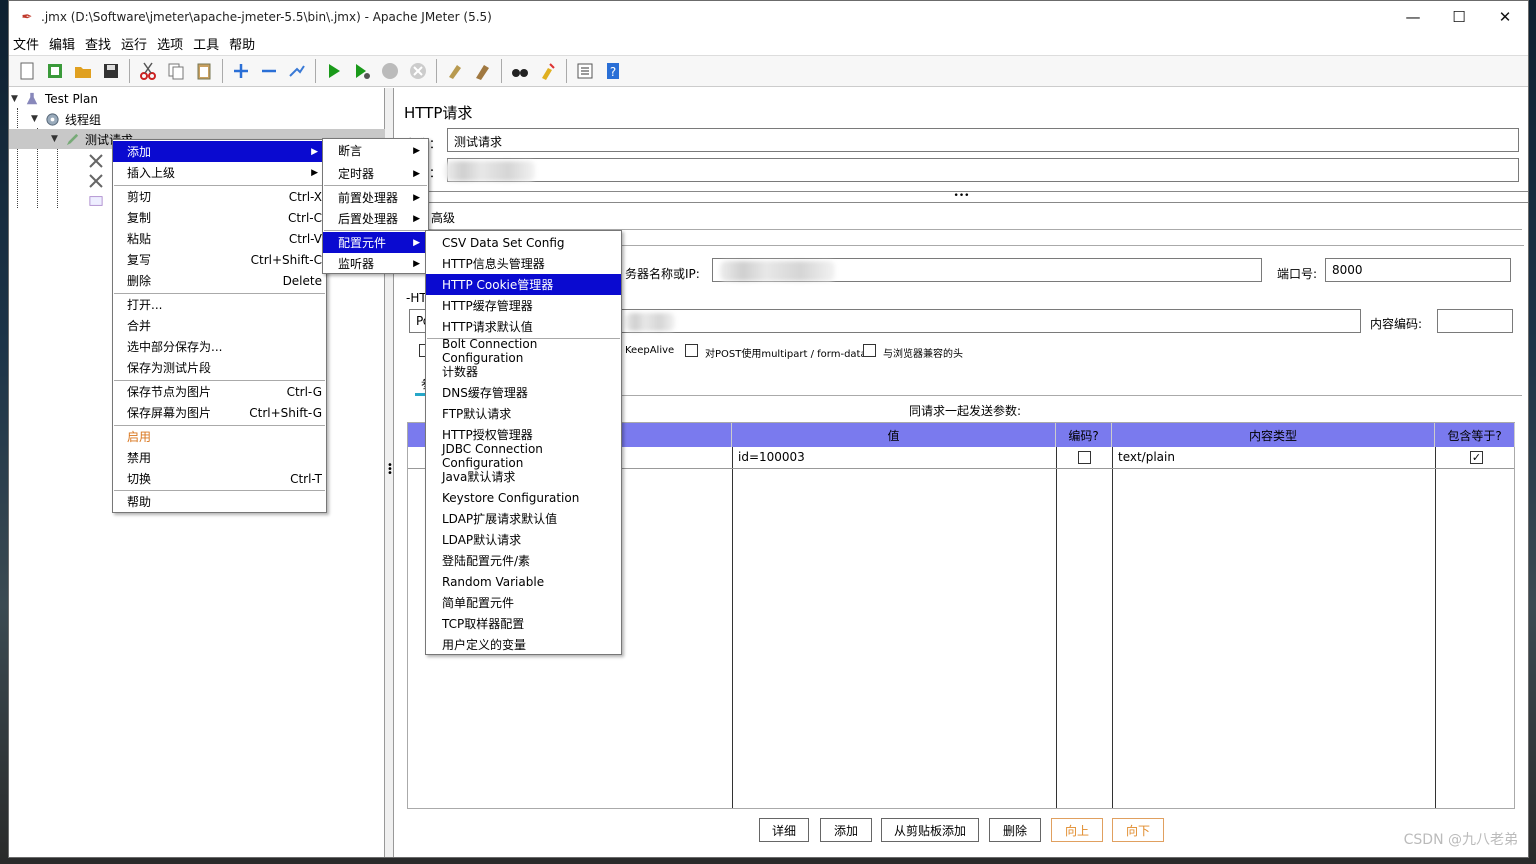  I want to click on menu-edit: 编辑, so click(63, 43).